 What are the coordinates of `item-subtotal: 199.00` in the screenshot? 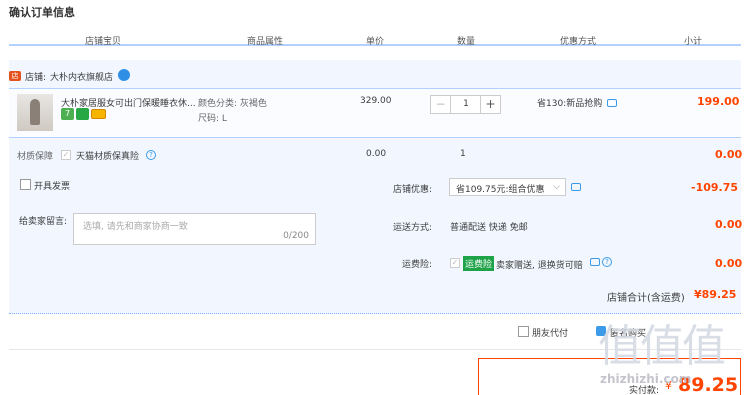 It's located at (718, 101).